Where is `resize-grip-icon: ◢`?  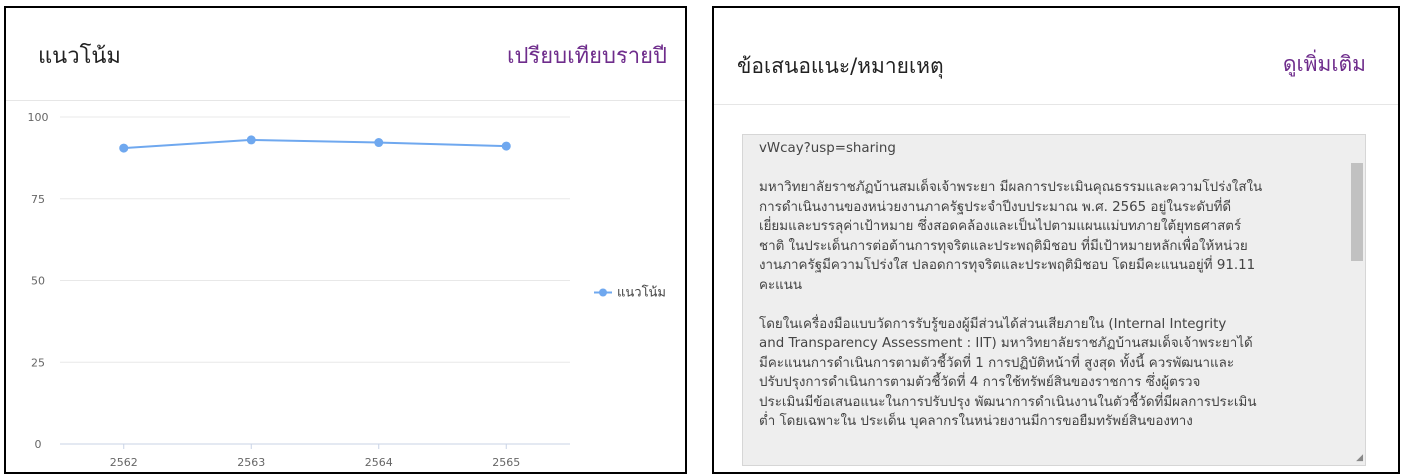
resize-grip-icon: ◢ is located at coordinates (1358, 458).